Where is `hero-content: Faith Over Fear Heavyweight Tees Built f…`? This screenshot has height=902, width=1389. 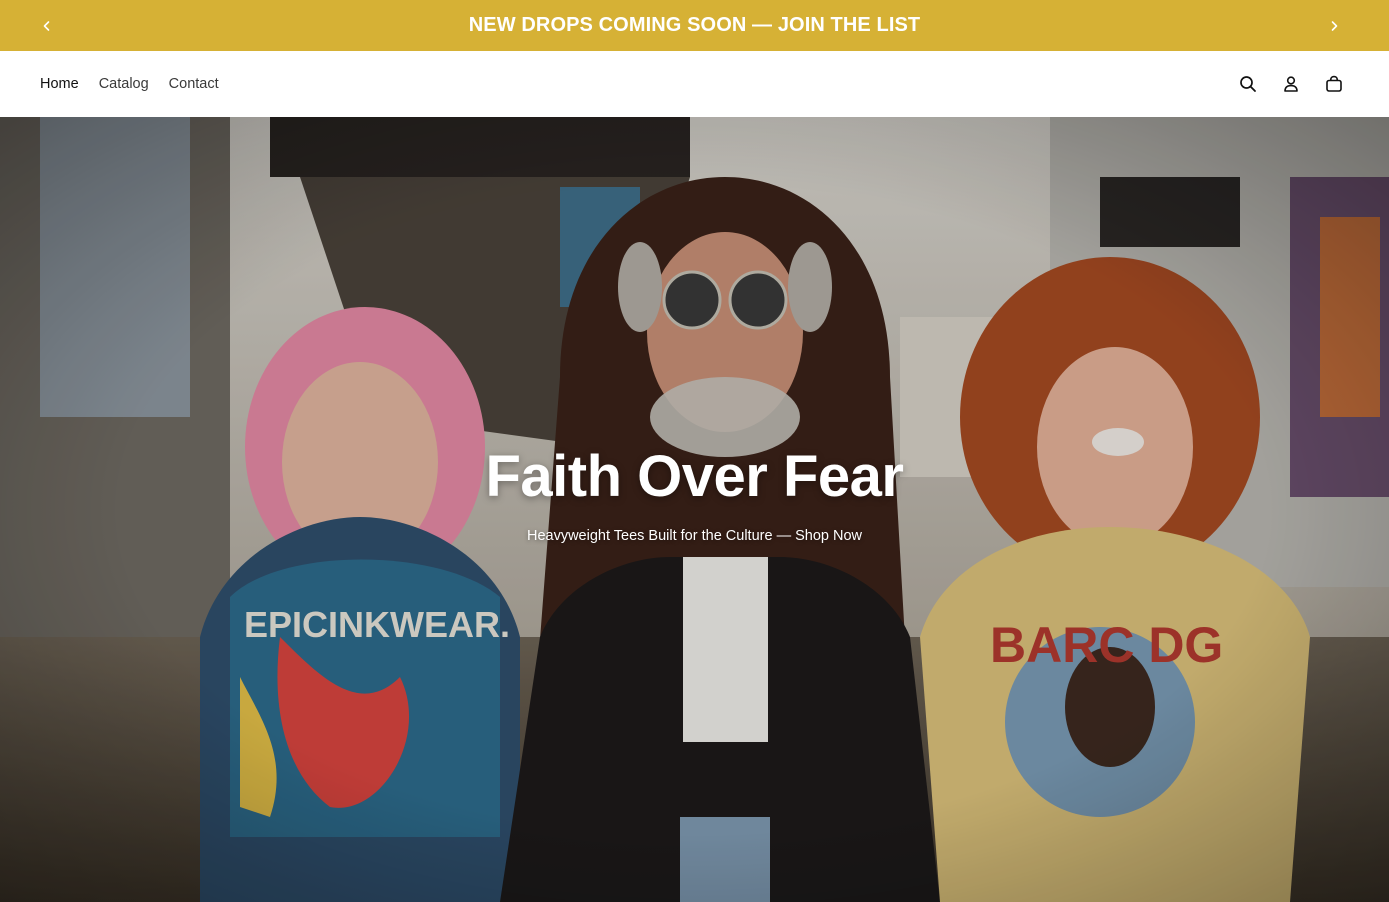
hero-content: Faith Over Fear Heavyweight Tees Built f… is located at coordinates (694, 493).